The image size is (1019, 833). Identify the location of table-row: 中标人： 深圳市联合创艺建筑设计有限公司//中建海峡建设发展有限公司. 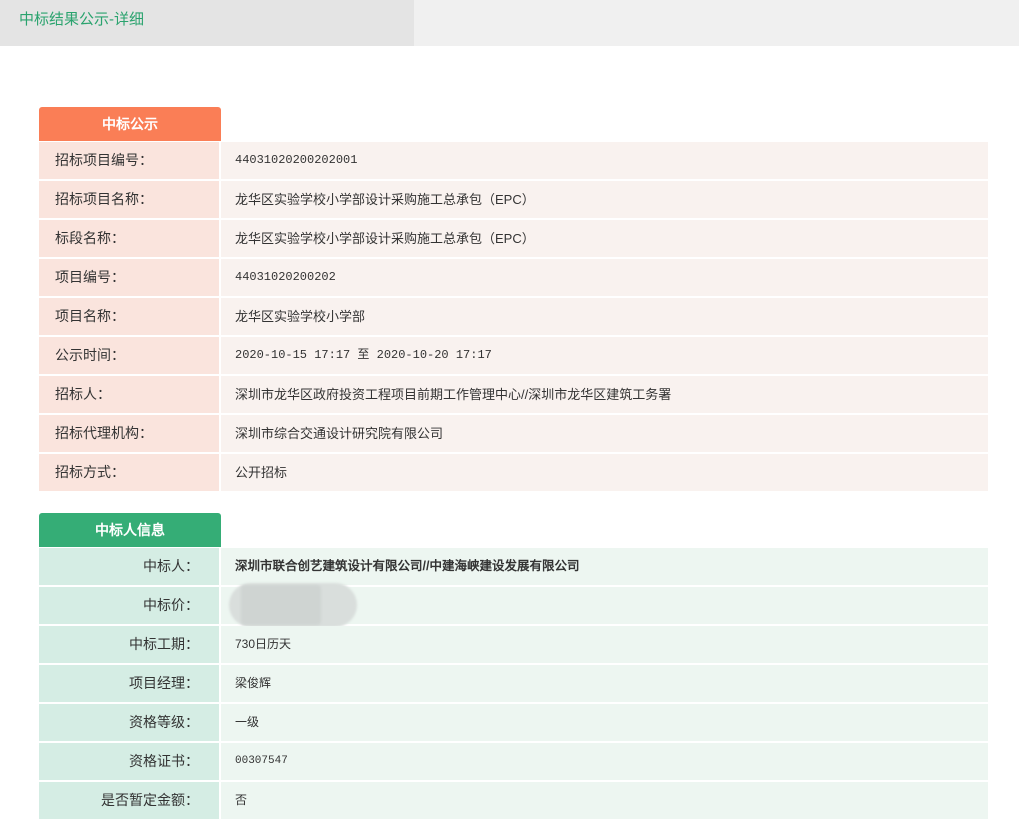
(513, 566).